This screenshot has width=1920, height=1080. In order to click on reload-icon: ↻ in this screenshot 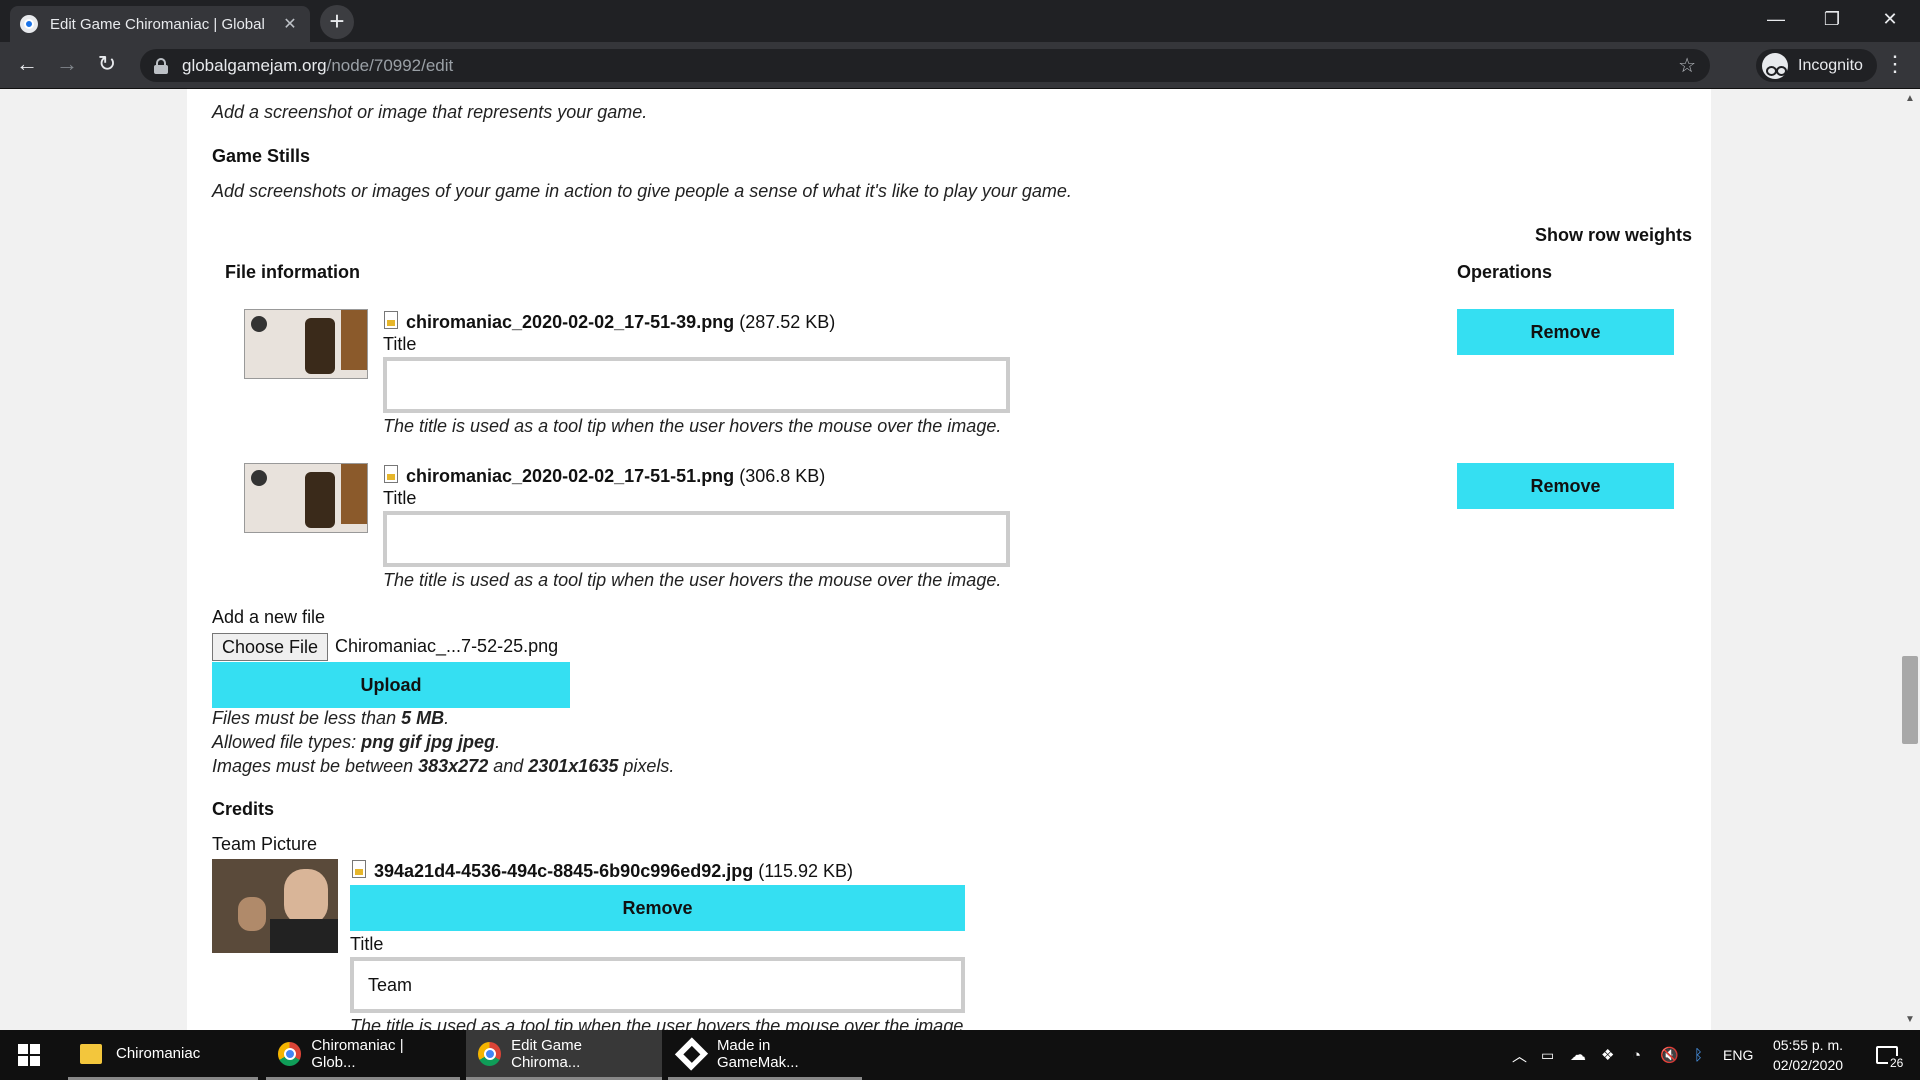, I will do `click(107, 65)`.